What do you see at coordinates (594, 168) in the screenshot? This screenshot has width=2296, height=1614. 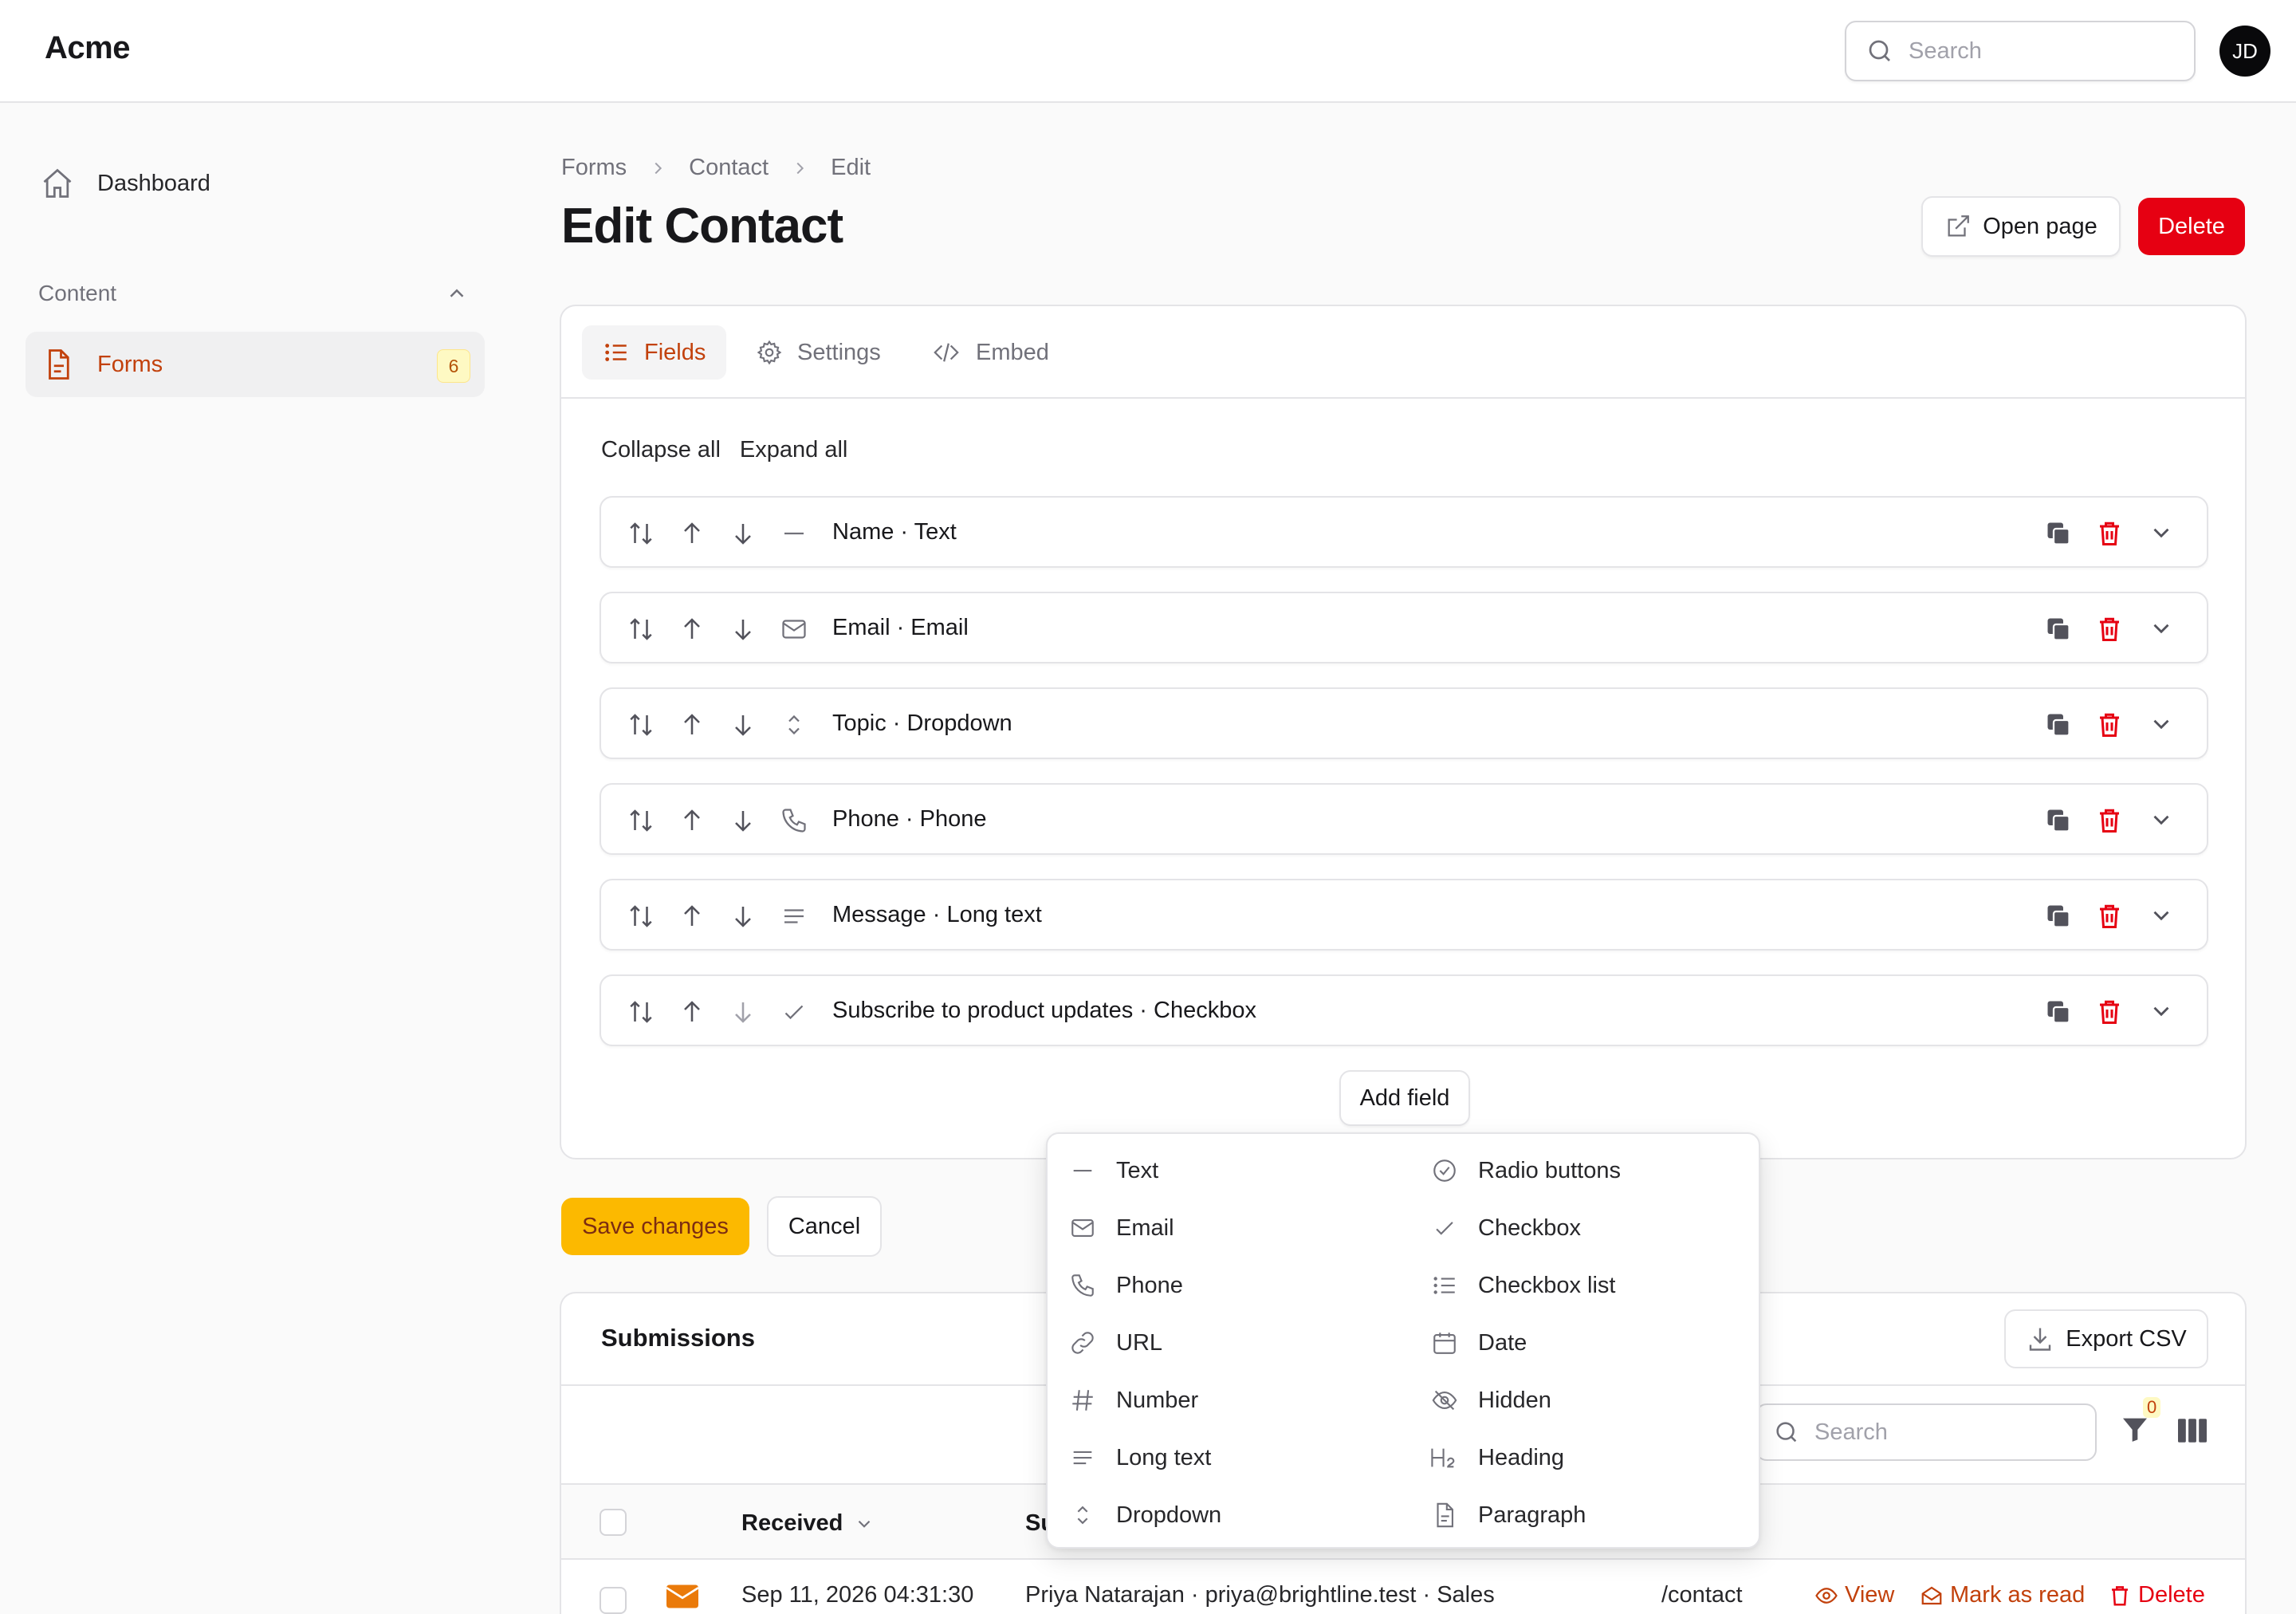 I see `breadcrumb-item: Forms` at bounding box center [594, 168].